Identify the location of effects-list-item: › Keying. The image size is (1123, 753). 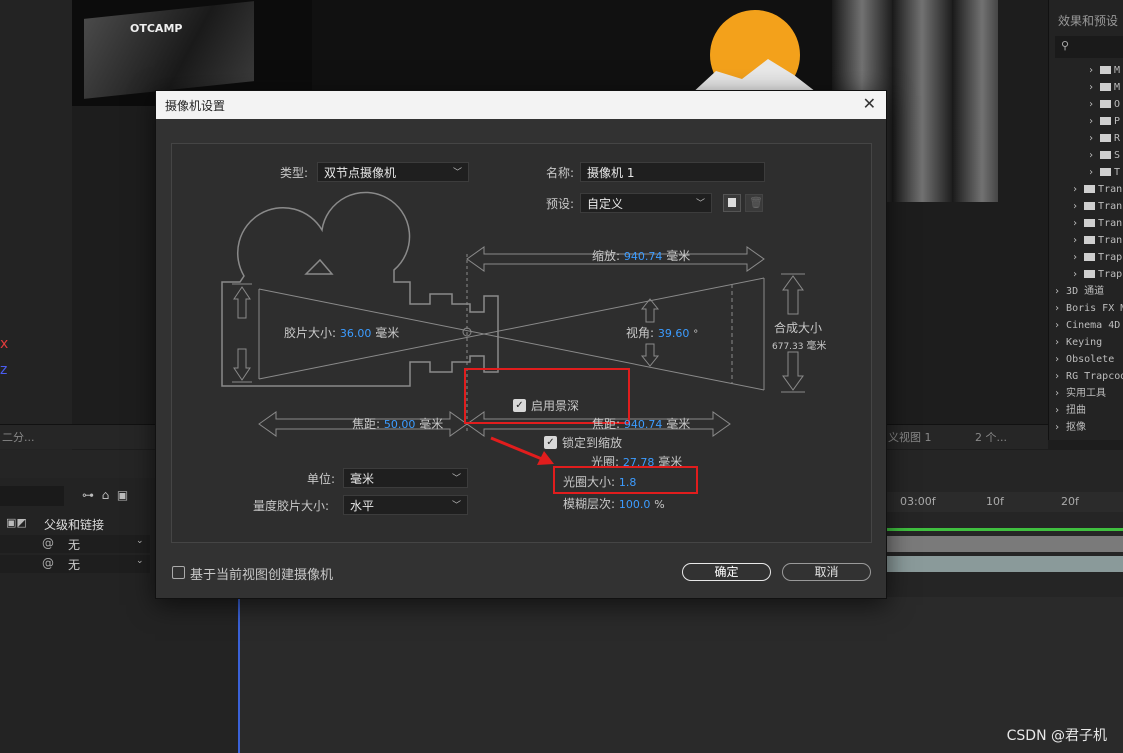
(1086, 342).